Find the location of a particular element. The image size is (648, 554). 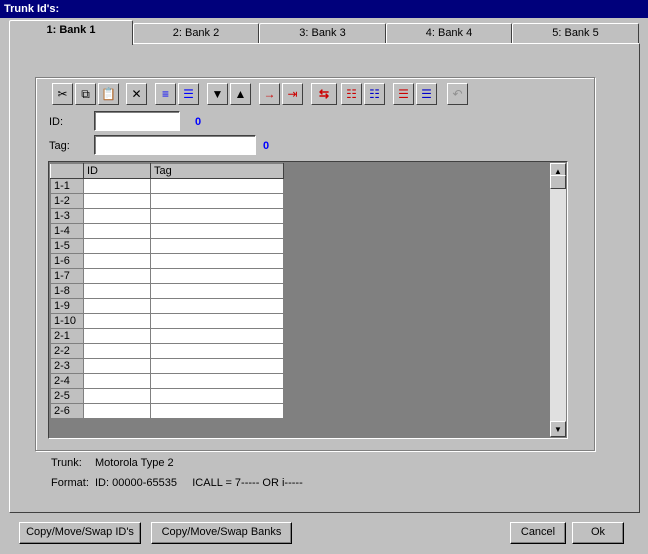

table-row: 1-2 is located at coordinates (167, 201).